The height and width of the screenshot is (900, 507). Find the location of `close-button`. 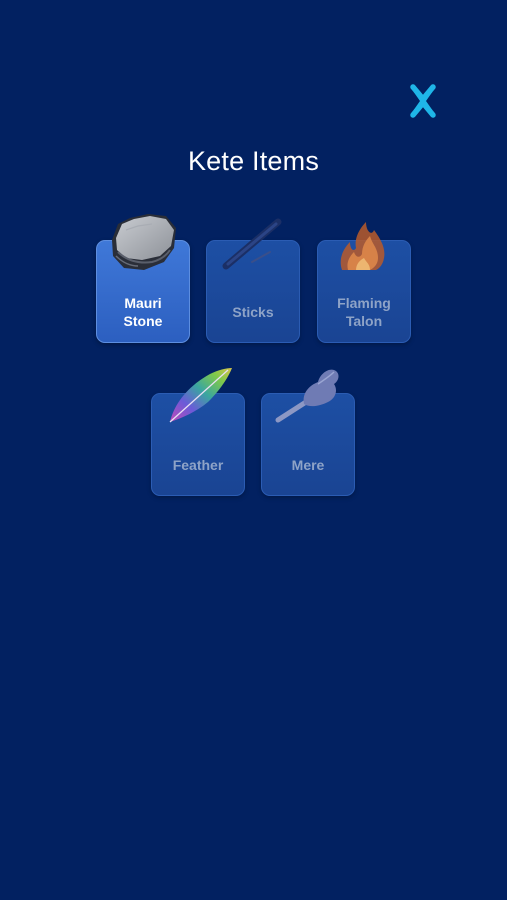

close-button is located at coordinates (423, 101).